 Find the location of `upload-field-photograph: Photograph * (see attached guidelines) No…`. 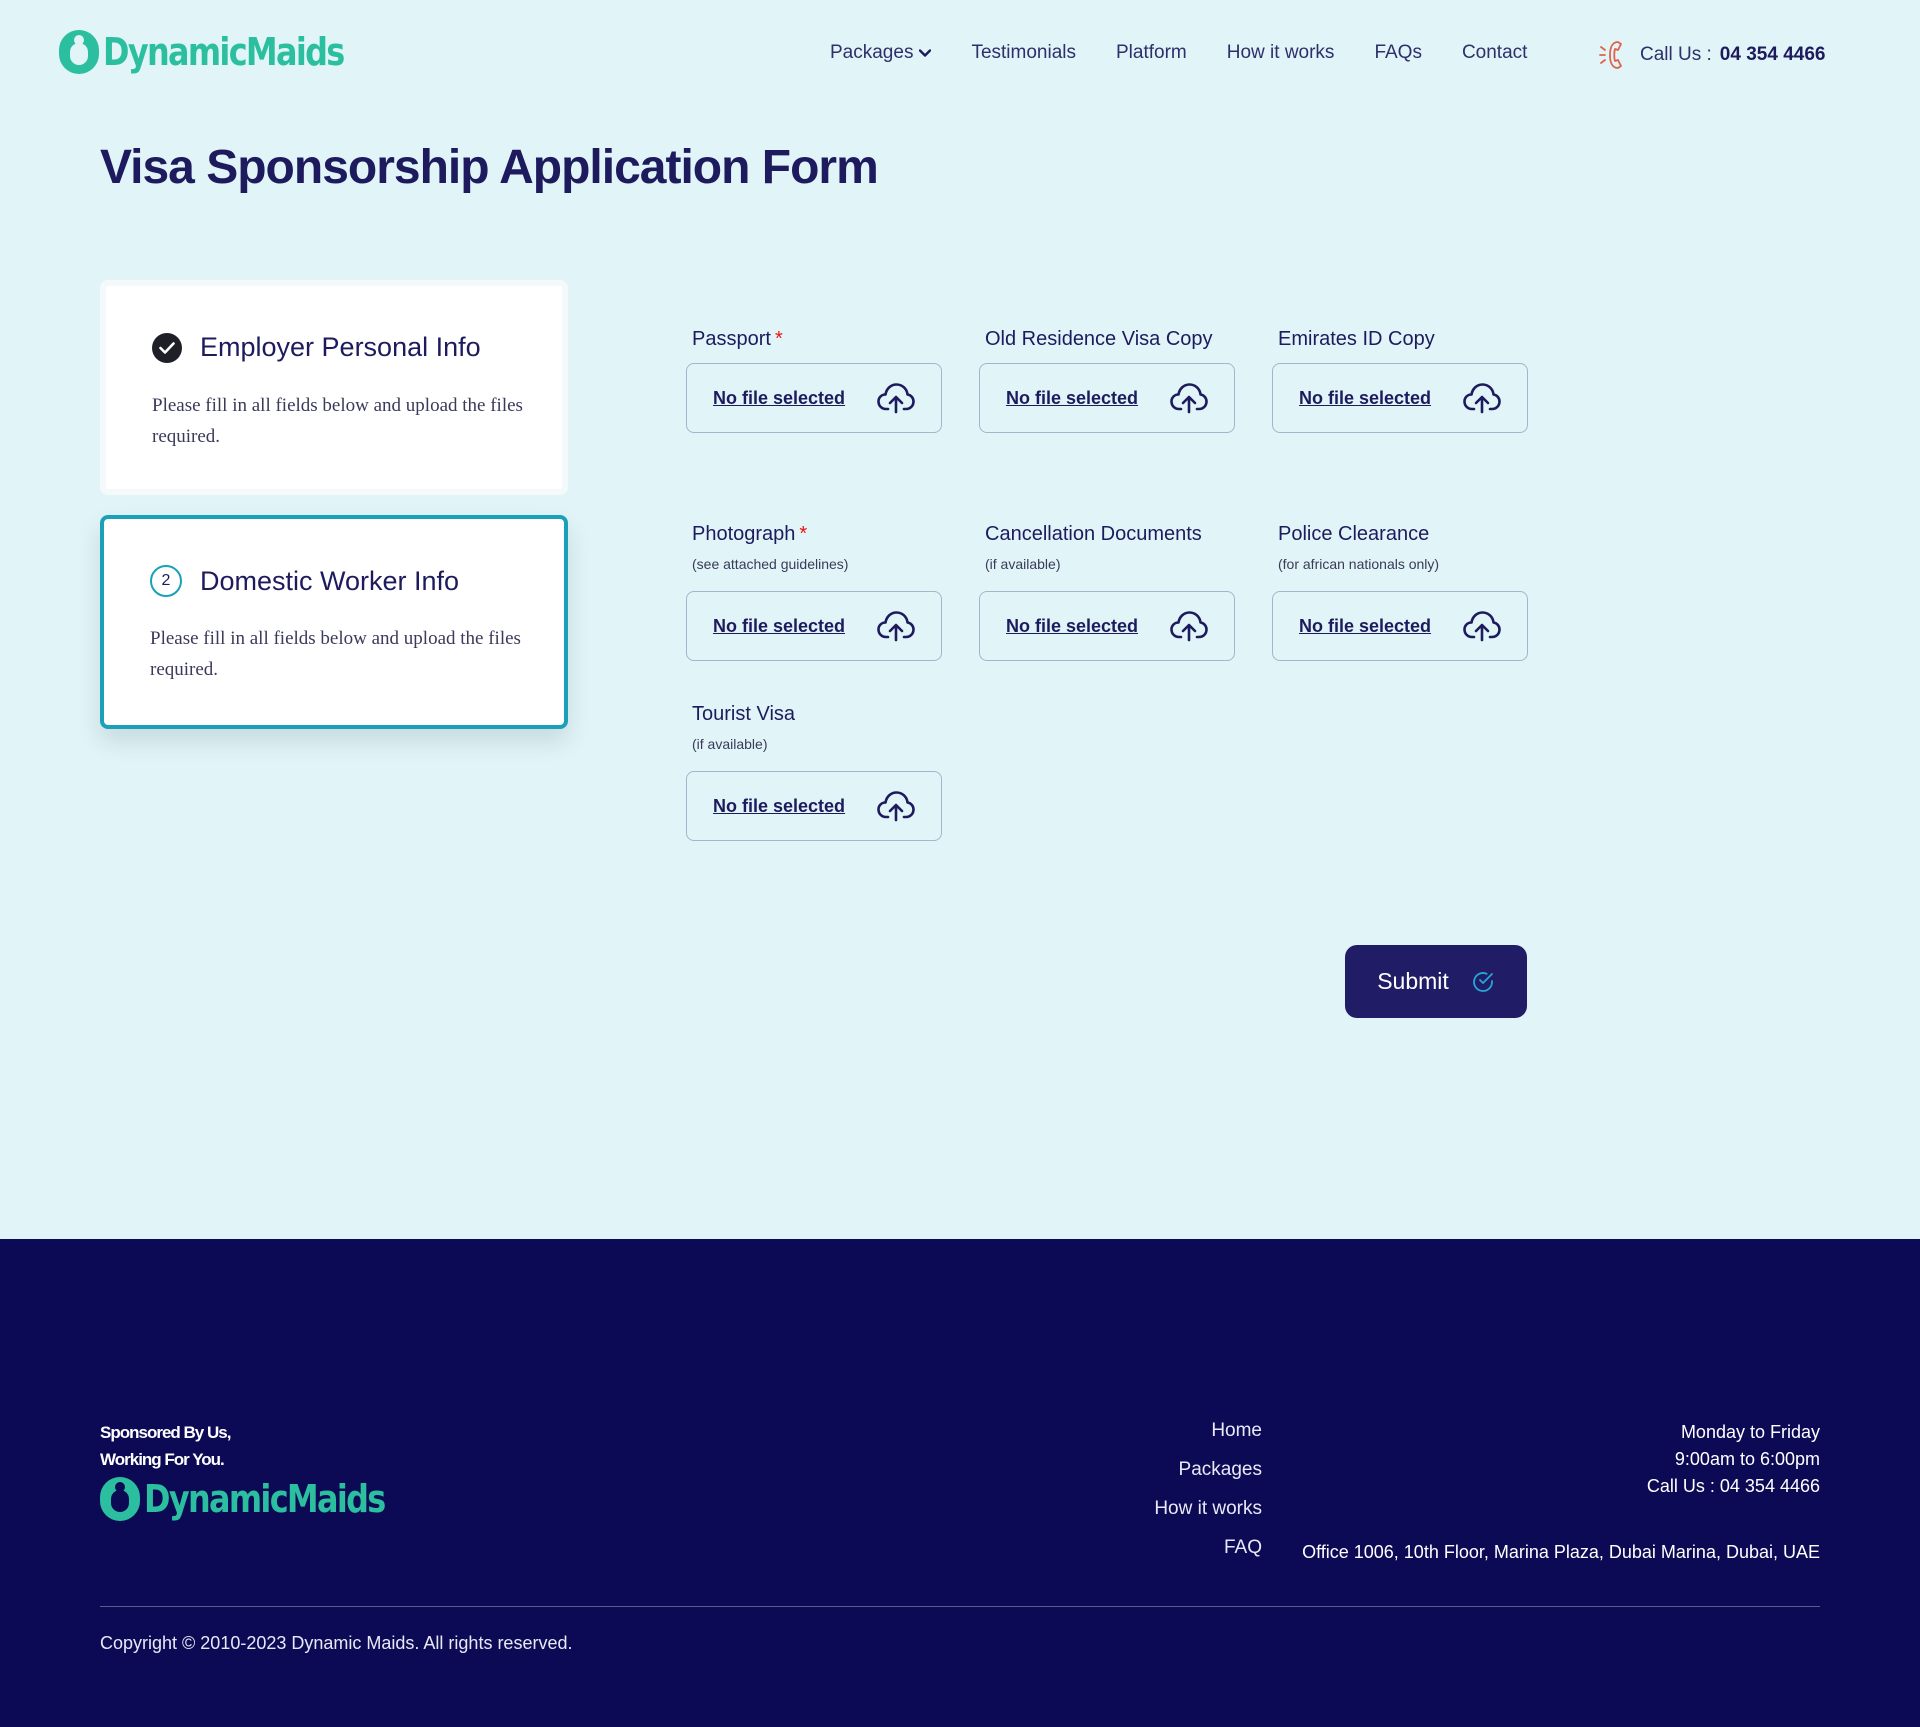

upload-field-photograph: Photograph * (see attached guidelines) No… is located at coordinates (814, 592).